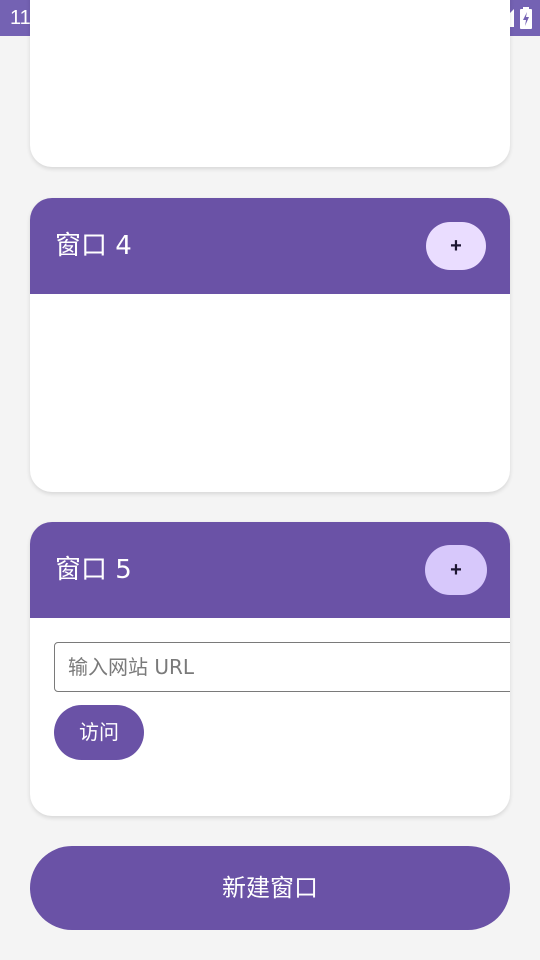 This screenshot has height=960, width=540. Describe the element at coordinates (93, 570) in the screenshot. I see `window-title: 窗口 5` at that location.